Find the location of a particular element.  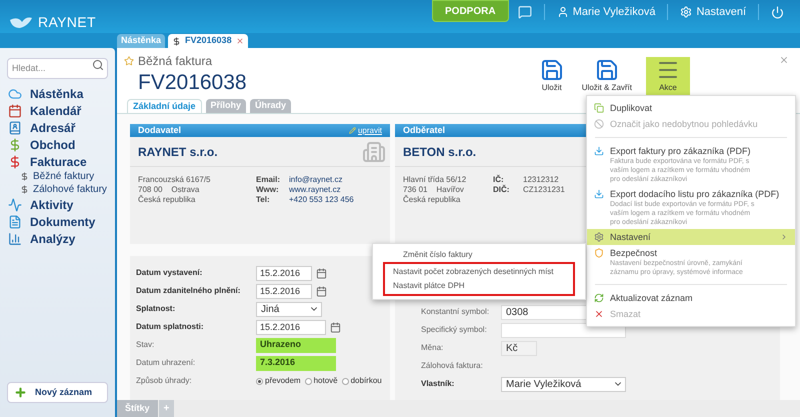

submenu-item: Změnit číslo faktury is located at coordinates (479, 255).